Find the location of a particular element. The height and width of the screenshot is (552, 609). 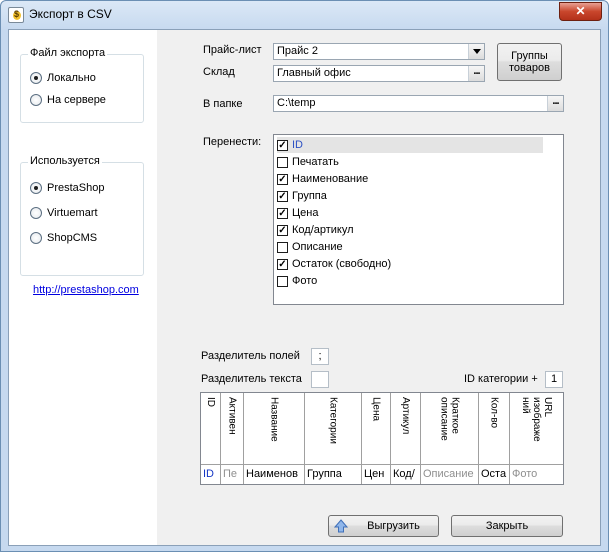

column-header-label: Кол-во is located at coordinates (494, 413).